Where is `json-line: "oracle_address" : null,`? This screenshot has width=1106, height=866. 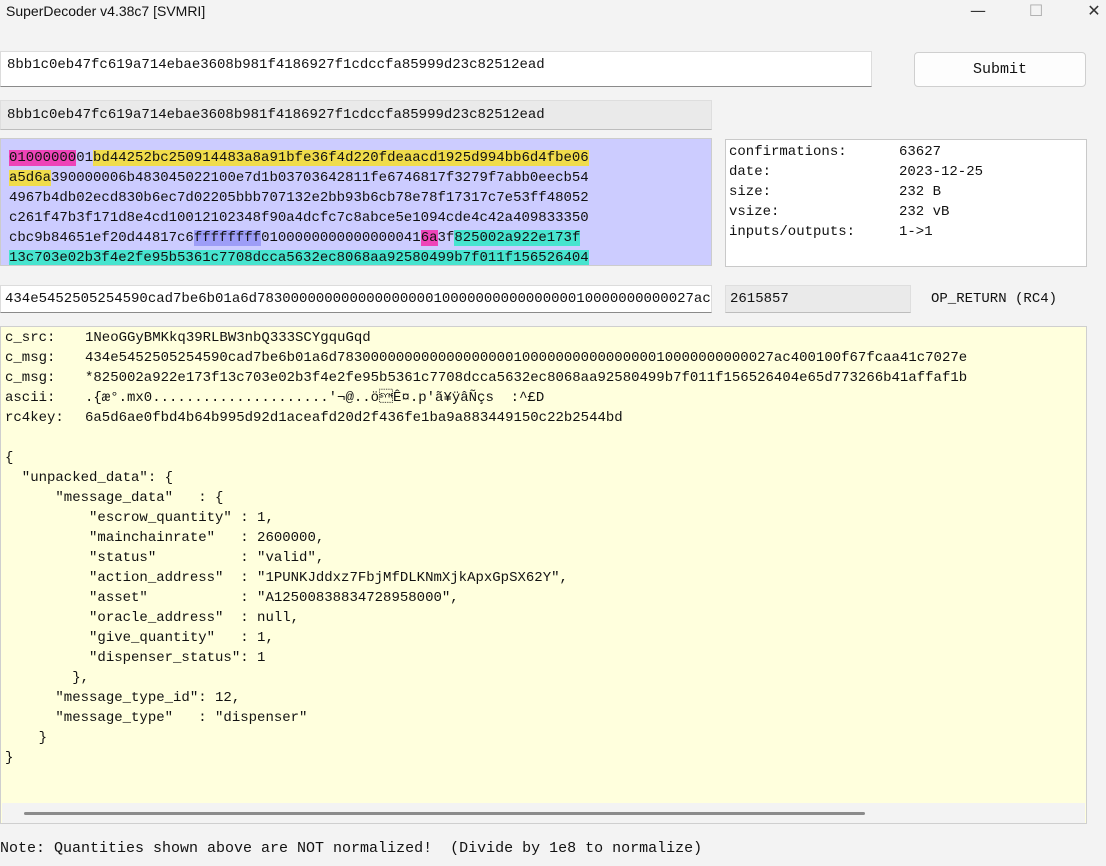 json-line: "oracle_address" : null, is located at coordinates (152, 618).